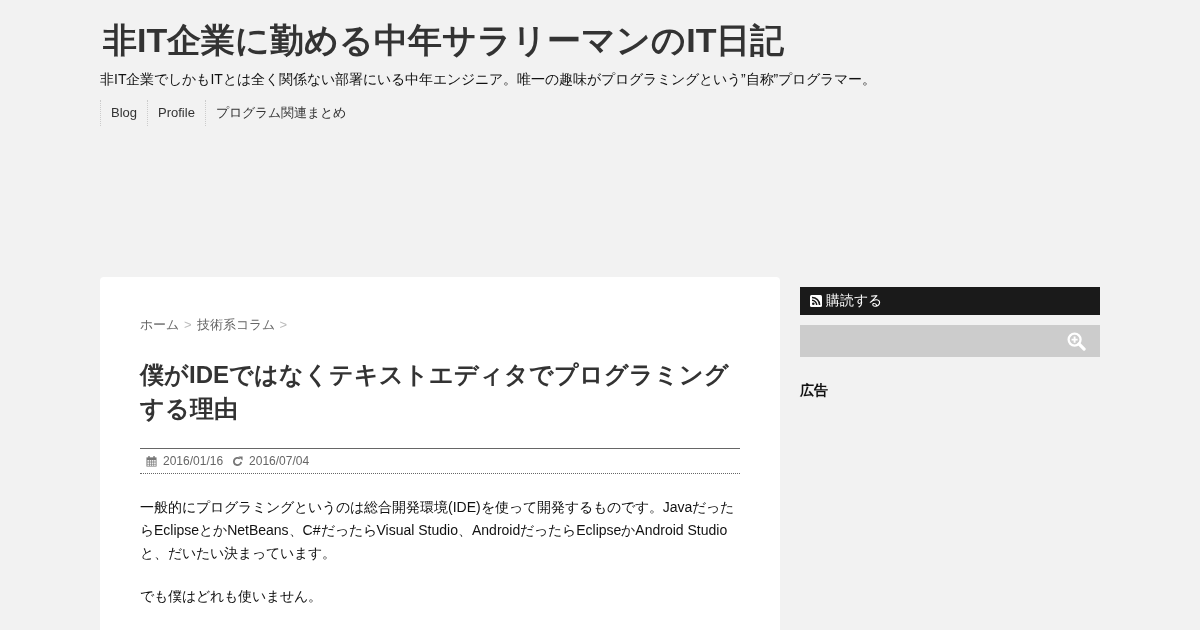 The width and height of the screenshot is (1200, 630). I want to click on article-paragraph: でも僕はどれも使いません。, so click(231, 596).